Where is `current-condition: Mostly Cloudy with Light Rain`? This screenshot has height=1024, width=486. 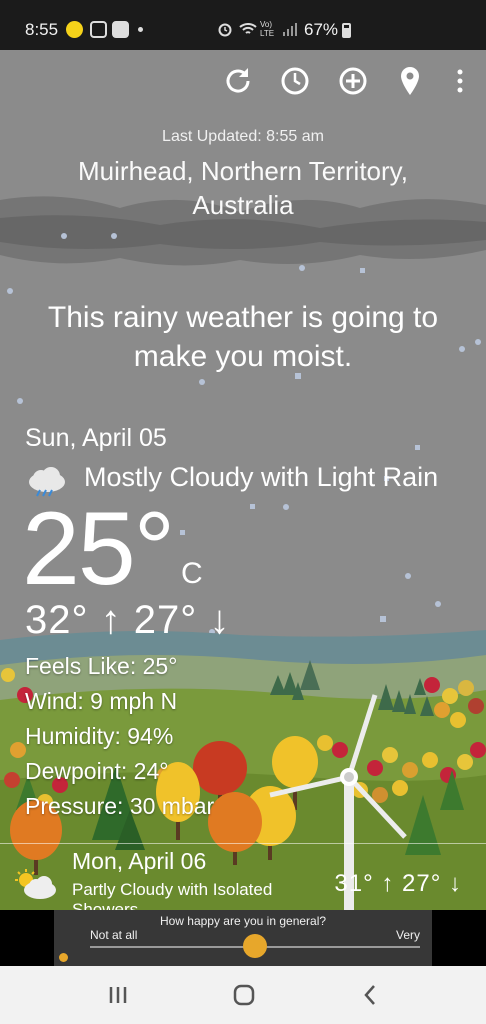 current-condition: Mostly Cloudy with Light Rain is located at coordinates (261, 477).